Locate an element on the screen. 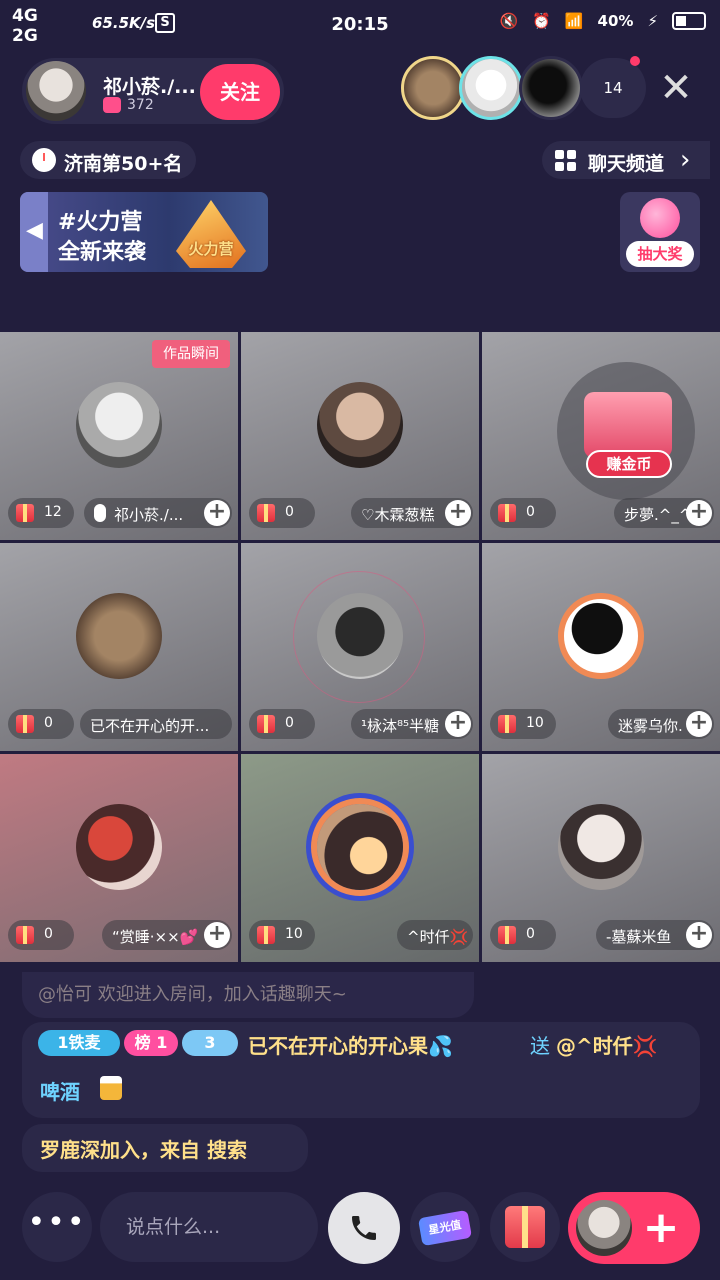 Image resolution: width=720 pixels, height=1280 pixels. mic-seat: 0 “赏睡·××💕 + is located at coordinates (119, 858).